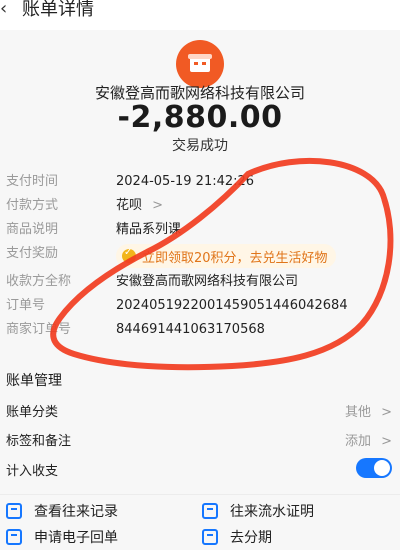 This screenshot has width=400, height=550. What do you see at coordinates (200, 232) in the screenshot?
I see `detail-row-product: 商品说明 精品系列课` at bounding box center [200, 232].